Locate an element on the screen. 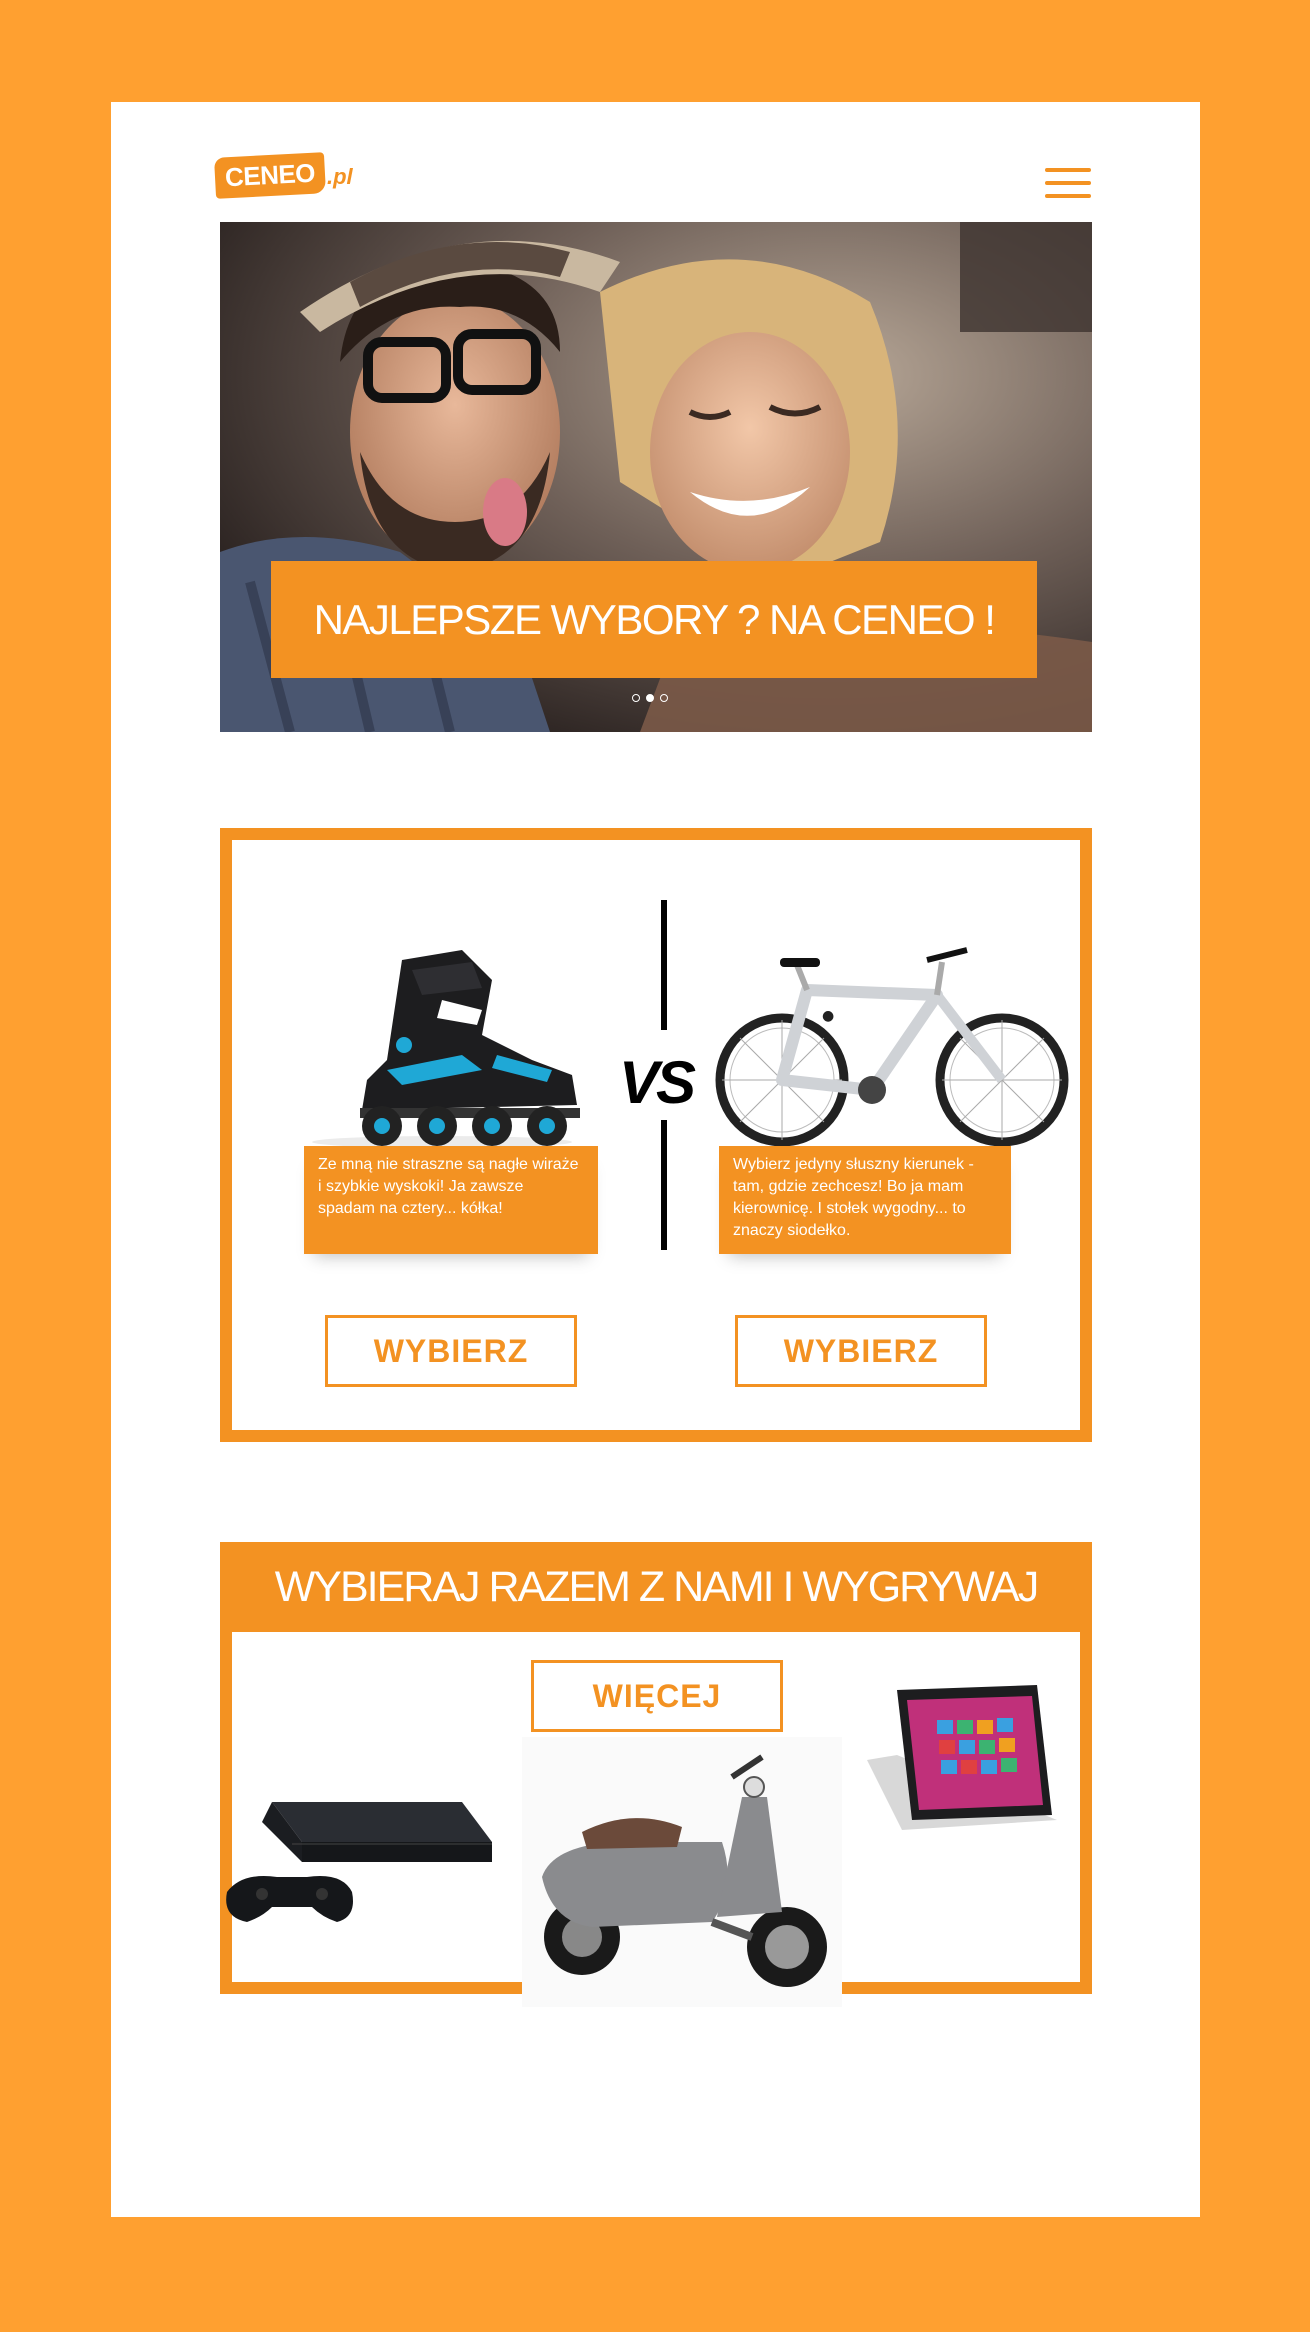 The image size is (1310, 2332). hamburger-menu-icon is located at coordinates (1068, 183).